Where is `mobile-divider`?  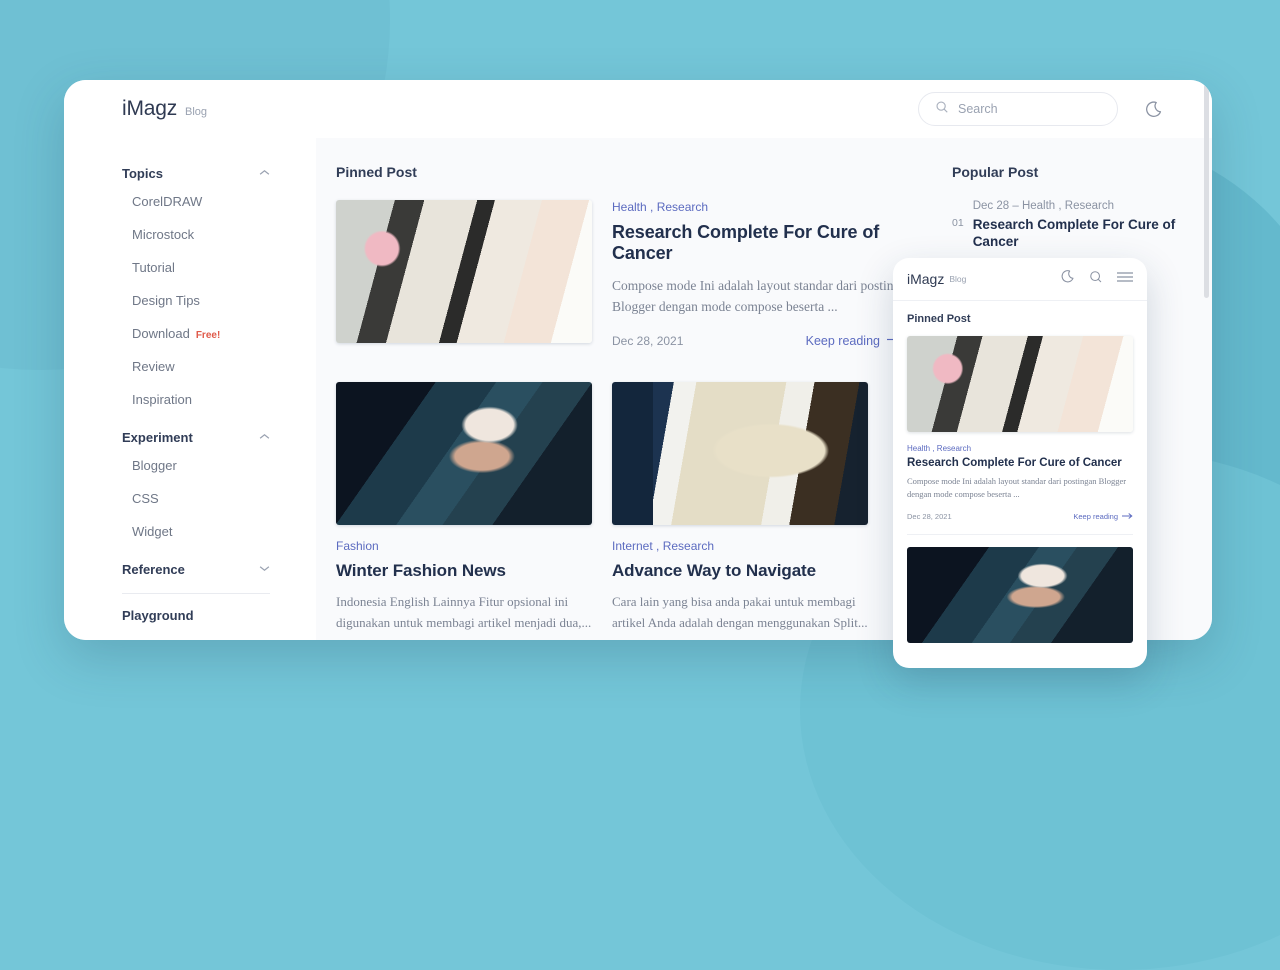
mobile-divider is located at coordinates (1020, 534).